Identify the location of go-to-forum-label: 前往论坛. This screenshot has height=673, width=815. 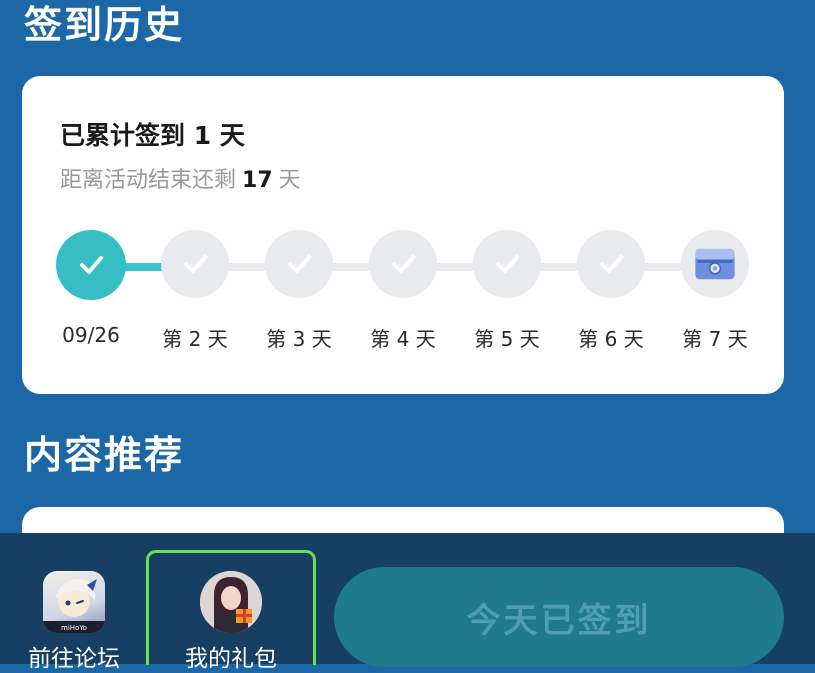
(74, 659).